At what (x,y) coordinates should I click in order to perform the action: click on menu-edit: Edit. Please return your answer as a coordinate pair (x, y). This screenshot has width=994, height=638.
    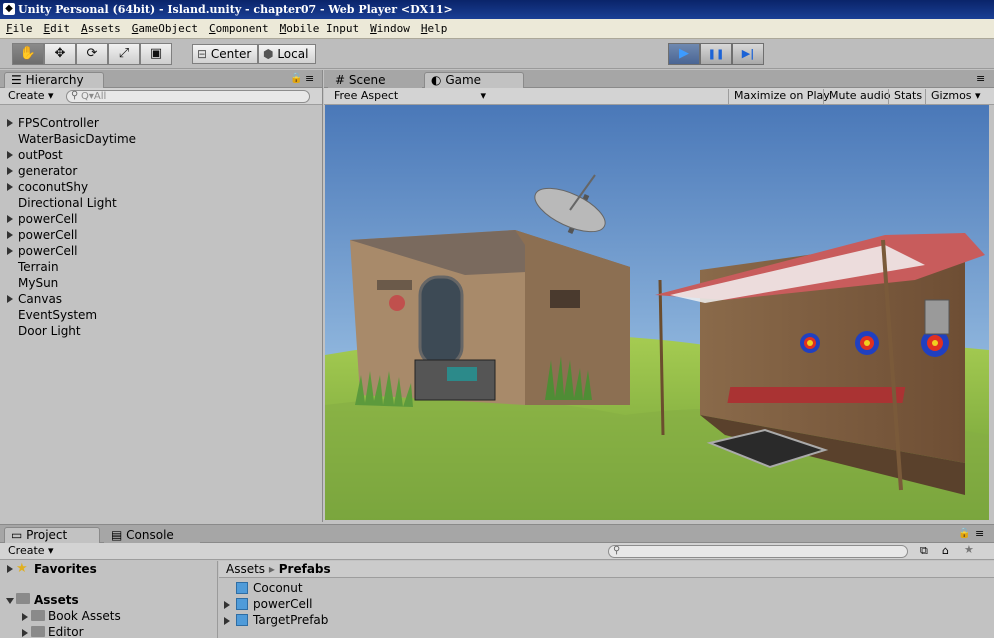
    Looking at the image, I should click on (57, 28).